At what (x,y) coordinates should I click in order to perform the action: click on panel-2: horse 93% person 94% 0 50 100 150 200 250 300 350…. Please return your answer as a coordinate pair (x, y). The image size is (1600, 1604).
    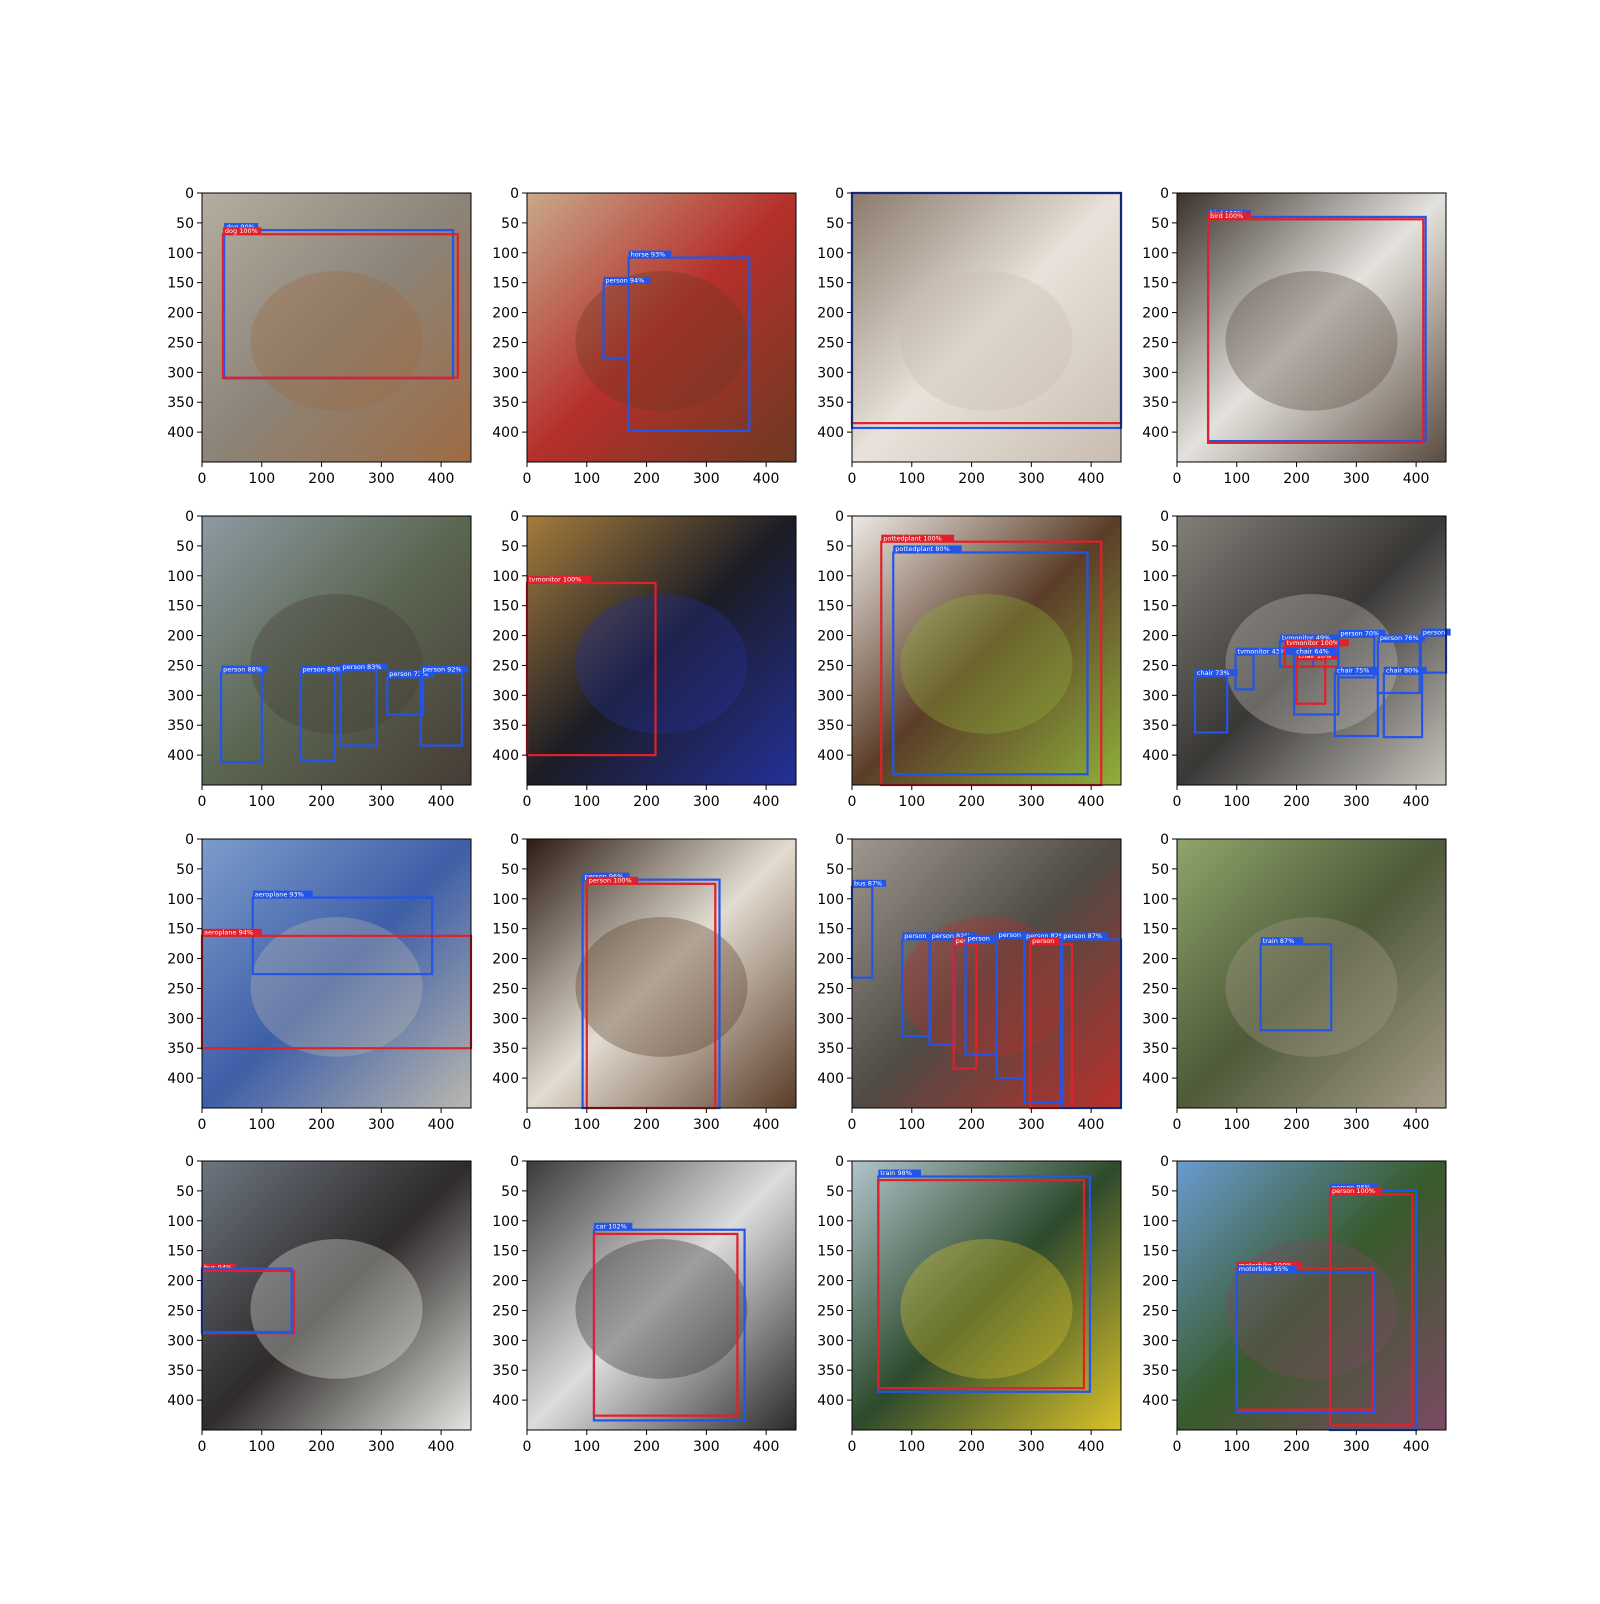
    Looking at the image, I should click on (644, 336).